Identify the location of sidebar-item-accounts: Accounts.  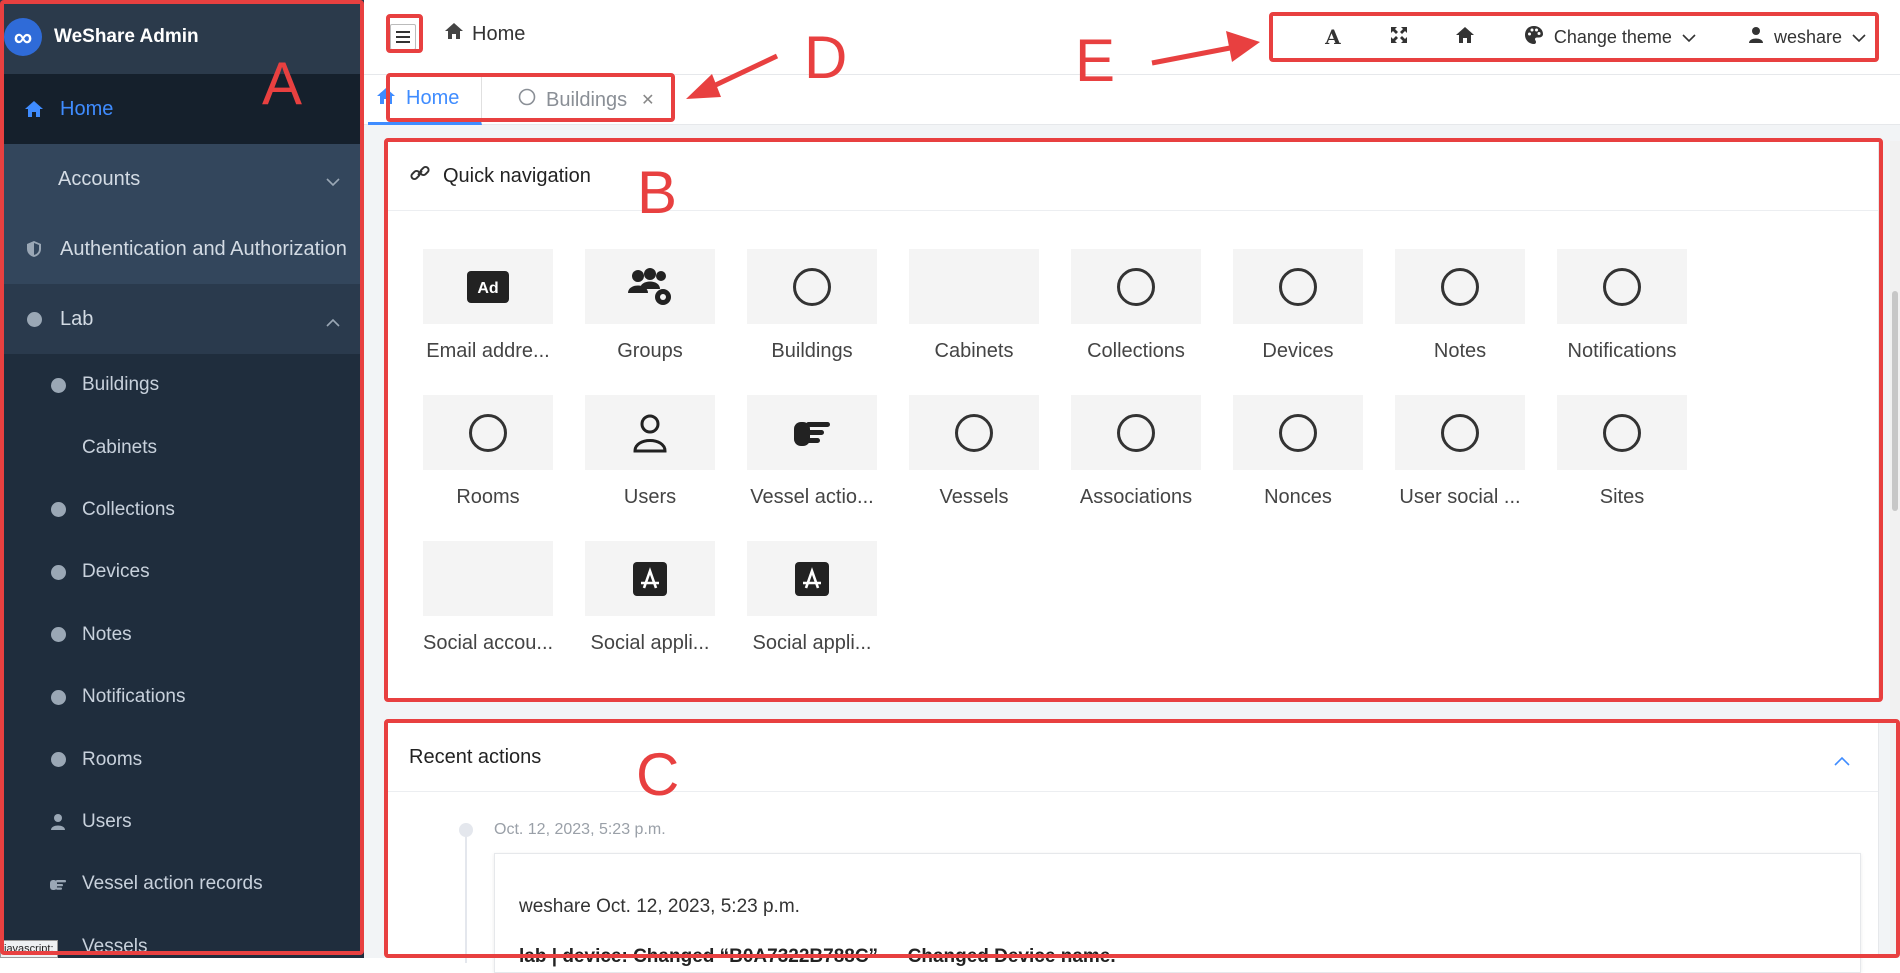
(182, 179).